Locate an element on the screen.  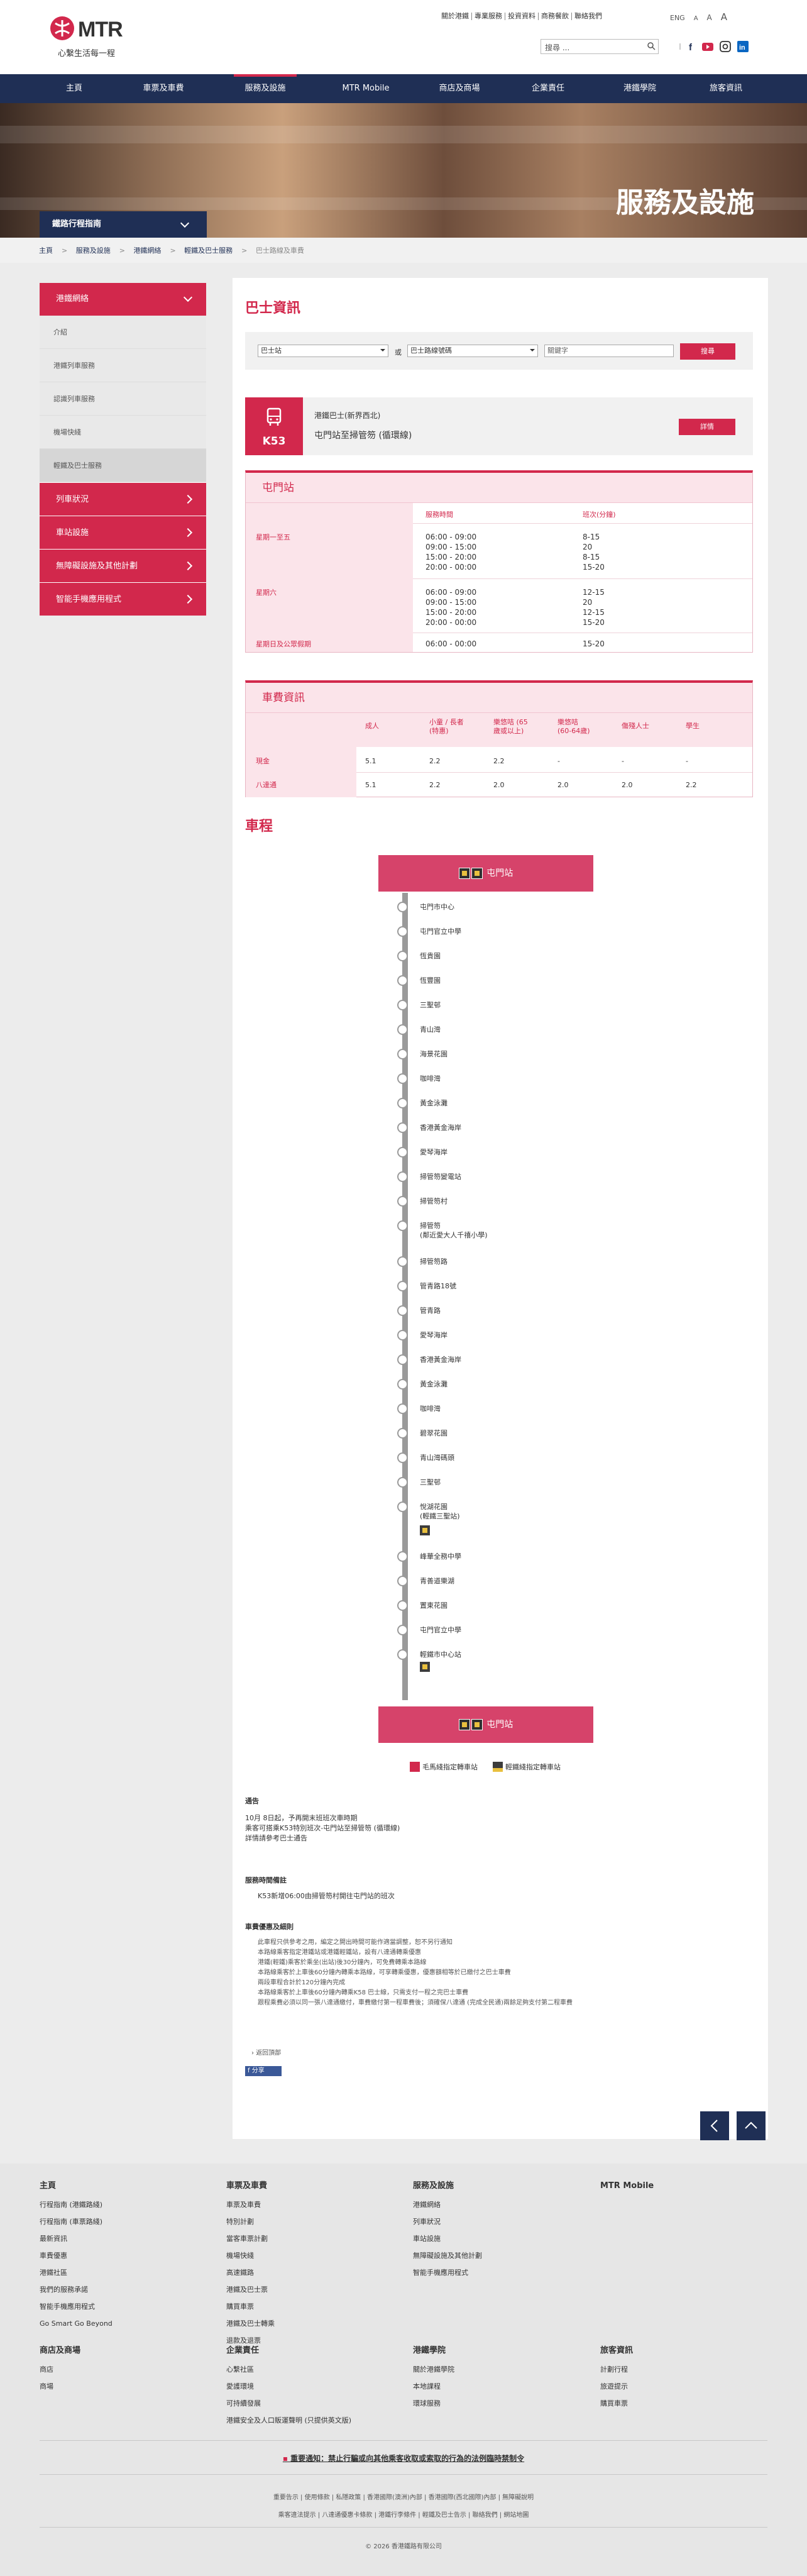
keyword-input: 關鍵字 is located at coordinates (609, 351).